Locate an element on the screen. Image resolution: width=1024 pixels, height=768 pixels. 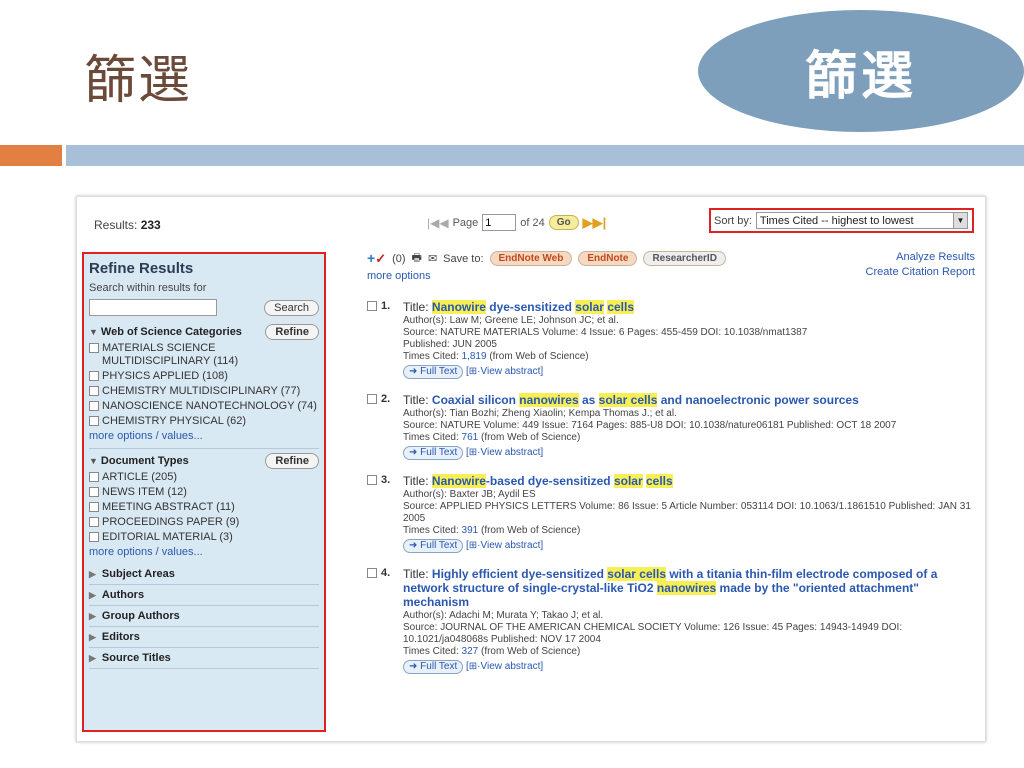
category-label: CHEMISTRY MULTIDISCIPLINARY (77) is located at coordinates (201, 391).